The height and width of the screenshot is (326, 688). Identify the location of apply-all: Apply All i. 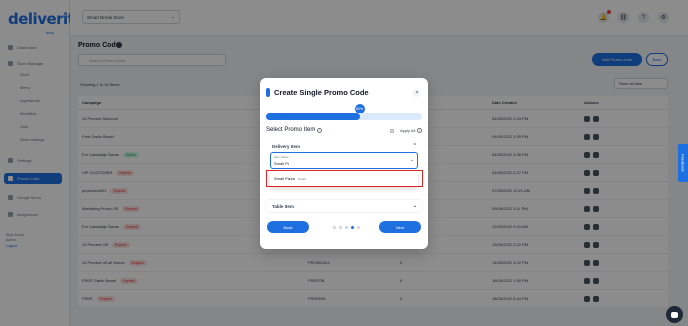
(411, 130).